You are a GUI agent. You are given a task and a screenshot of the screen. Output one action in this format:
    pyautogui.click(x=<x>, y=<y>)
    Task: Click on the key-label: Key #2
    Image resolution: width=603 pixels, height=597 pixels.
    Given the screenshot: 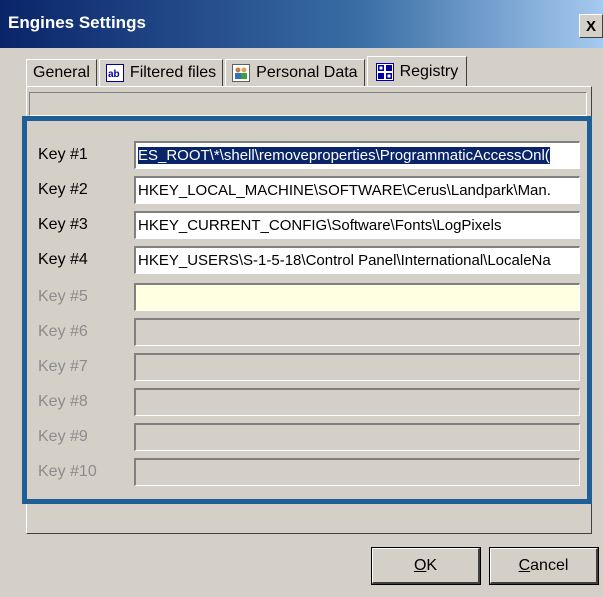 What is the action you would take?
    pyautogui.click(x=63, y=189)
    